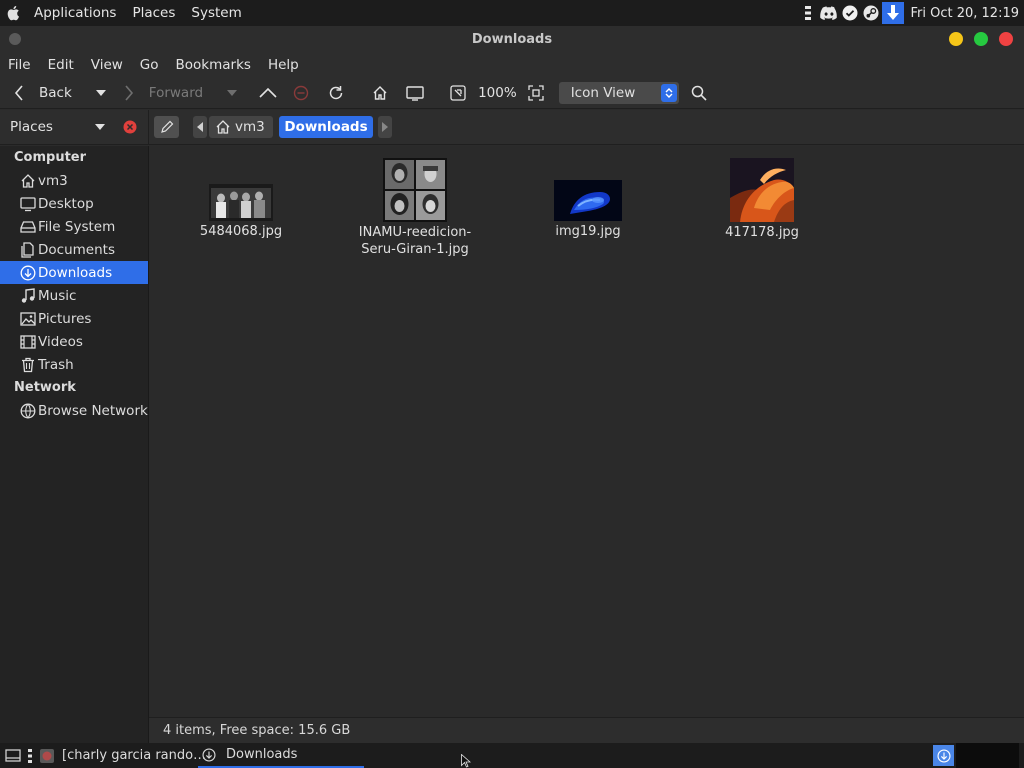  What do you see at coordinates (50, 157) in the screenshot?
I see `sidebar-section-computer: Computer` at bounding box center [50, 157].